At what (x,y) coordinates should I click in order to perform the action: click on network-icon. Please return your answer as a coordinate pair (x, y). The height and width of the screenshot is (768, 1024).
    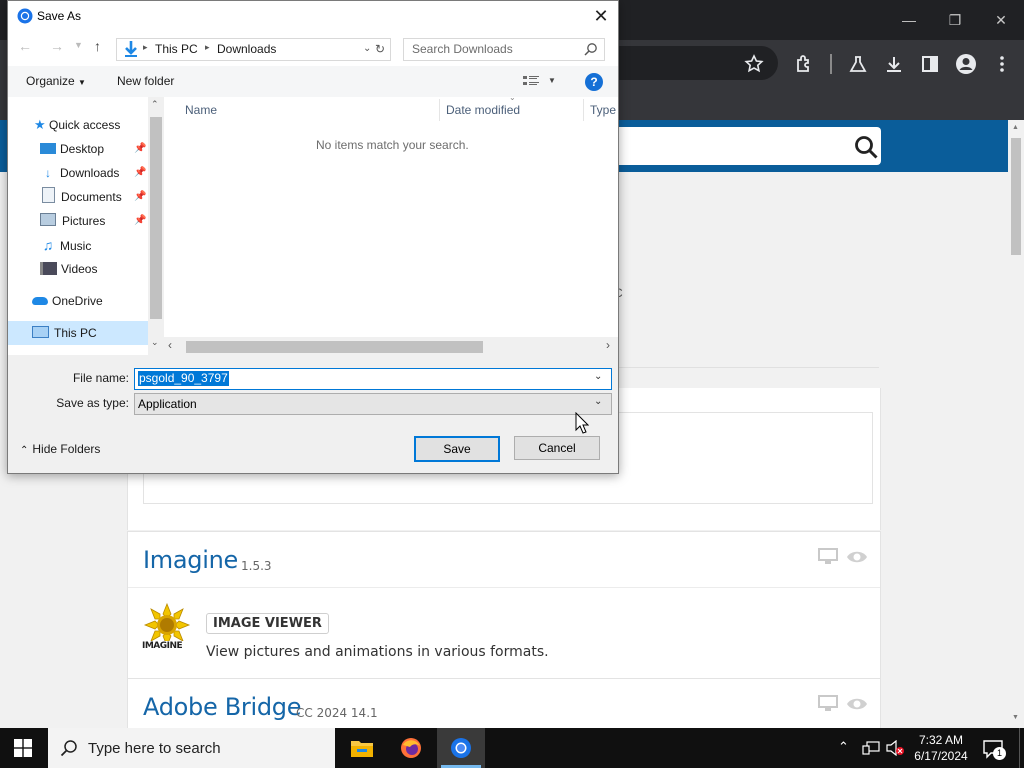
    Looking at the image, I should click on (871, 748).